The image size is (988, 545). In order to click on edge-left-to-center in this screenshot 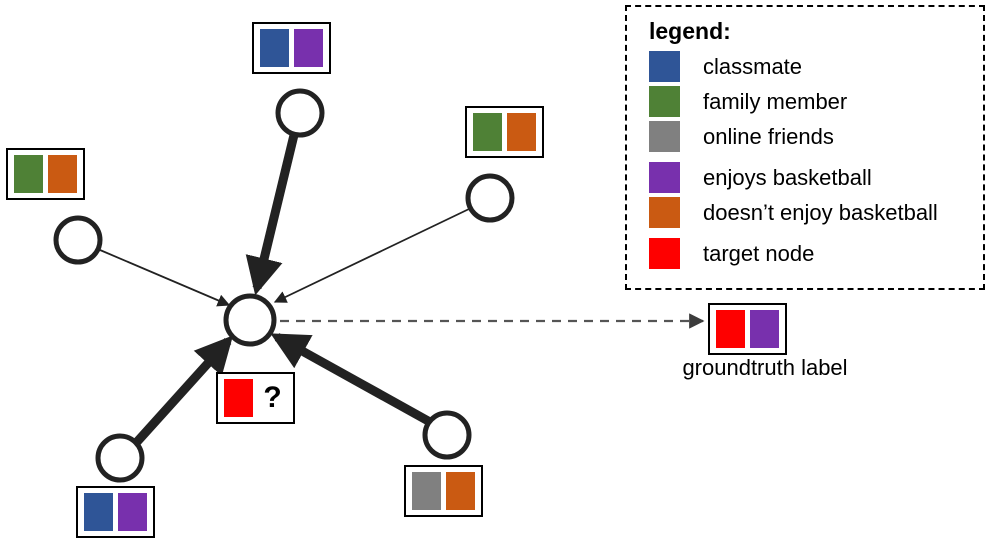, I will do `click(165, 278)`.